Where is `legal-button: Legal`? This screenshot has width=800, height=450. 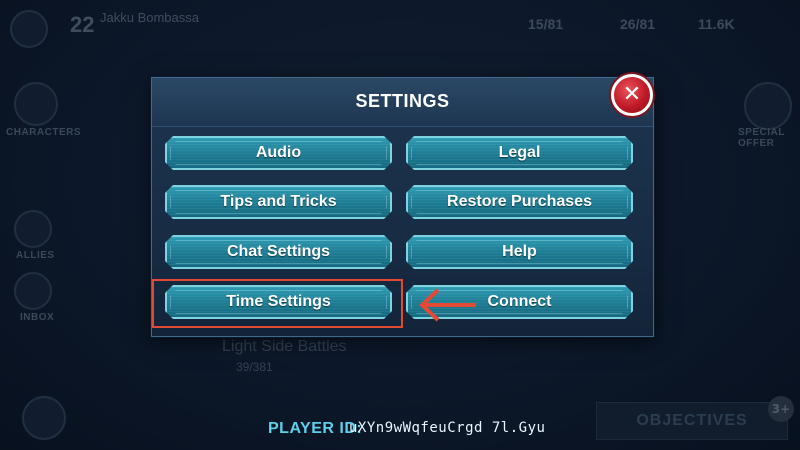 legal-button: Legal is located at coordinates (519, 153).